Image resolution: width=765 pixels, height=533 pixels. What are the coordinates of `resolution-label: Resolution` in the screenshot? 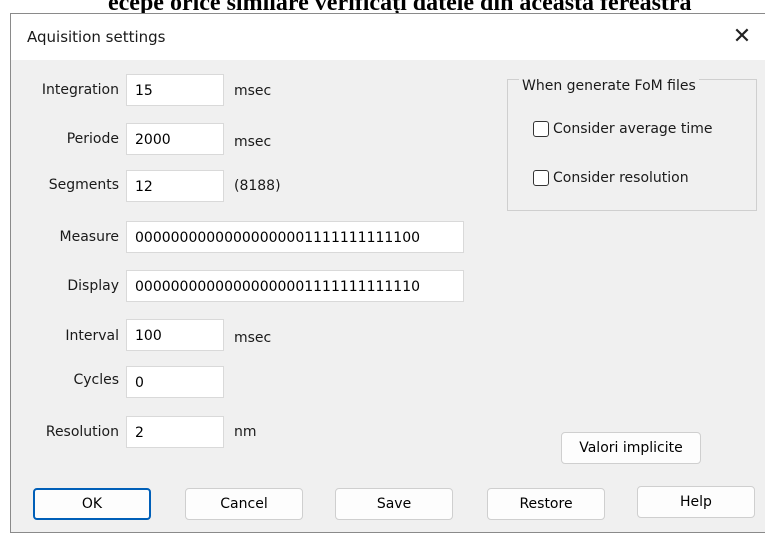 It's located at (82, 432).